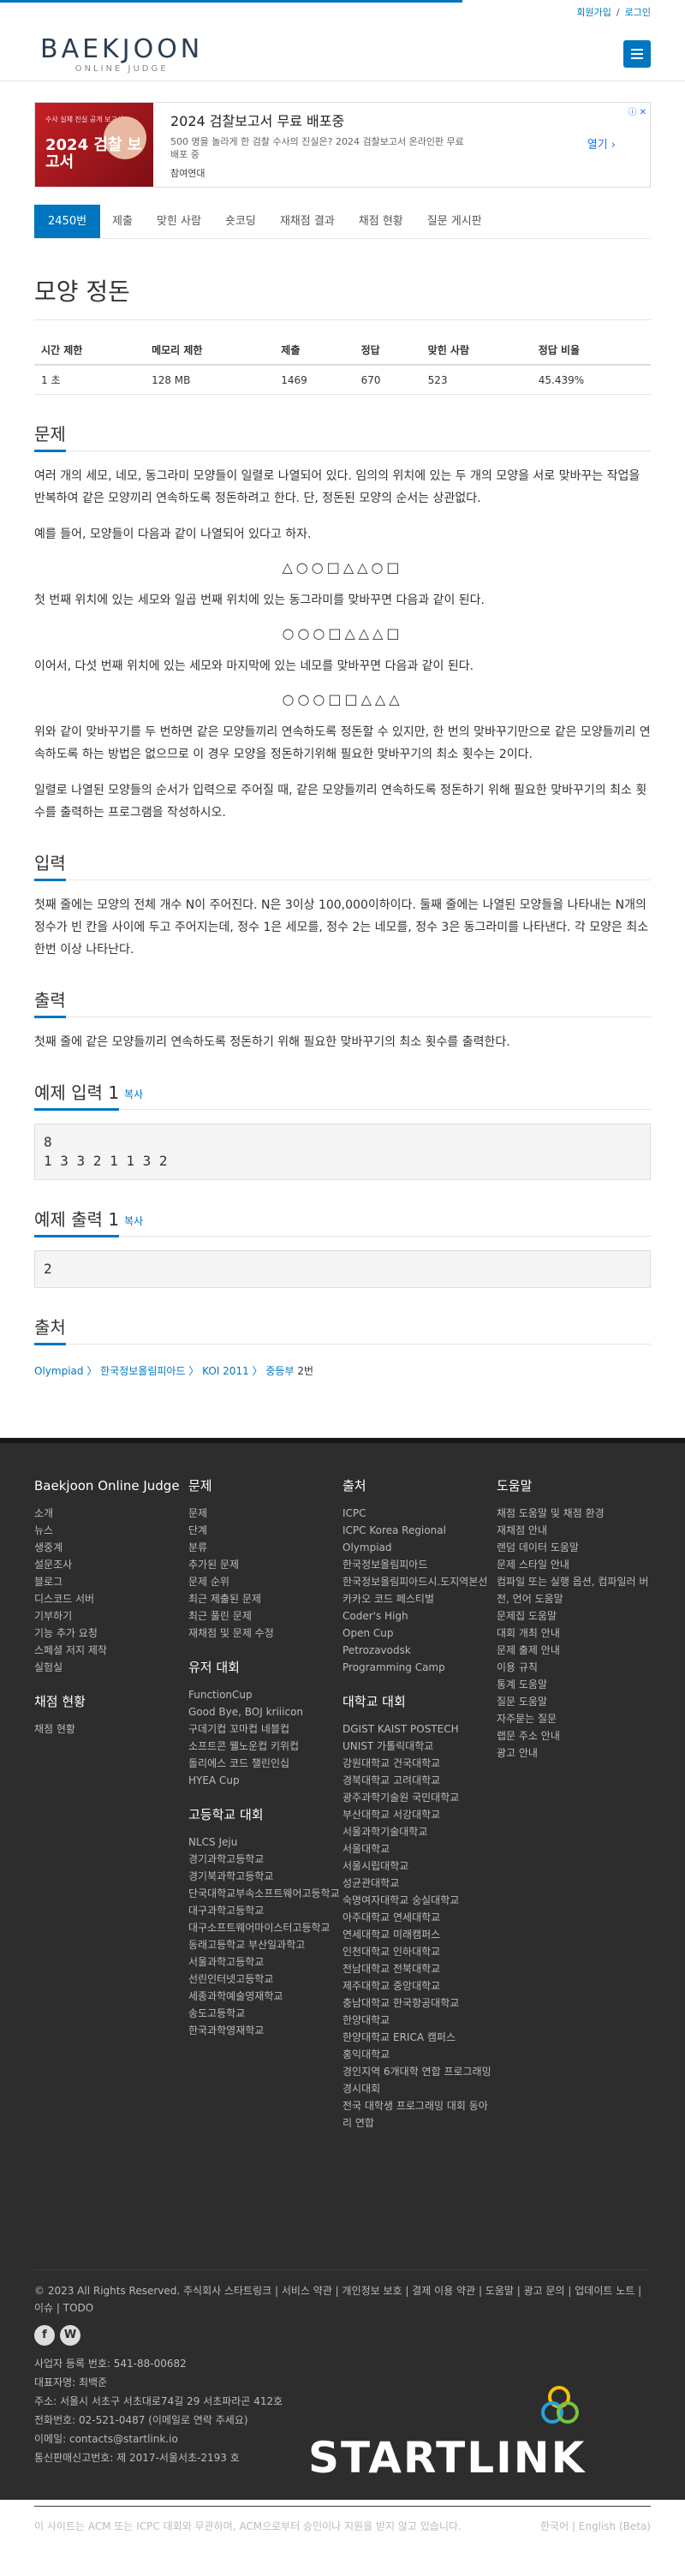 The height and width of the screenshot is (2576, 685). Describe the element at coordinates (265, 1616) in the screenshot. I see `footer-link: 최근 풀린 문제` at that location.